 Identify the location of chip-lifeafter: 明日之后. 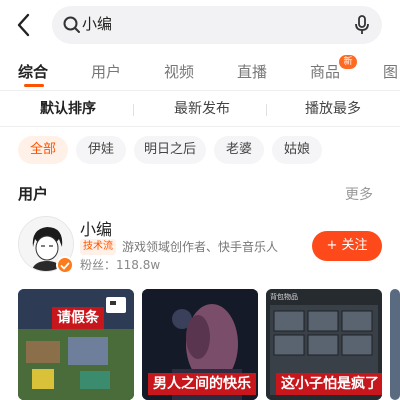
(170, 150).